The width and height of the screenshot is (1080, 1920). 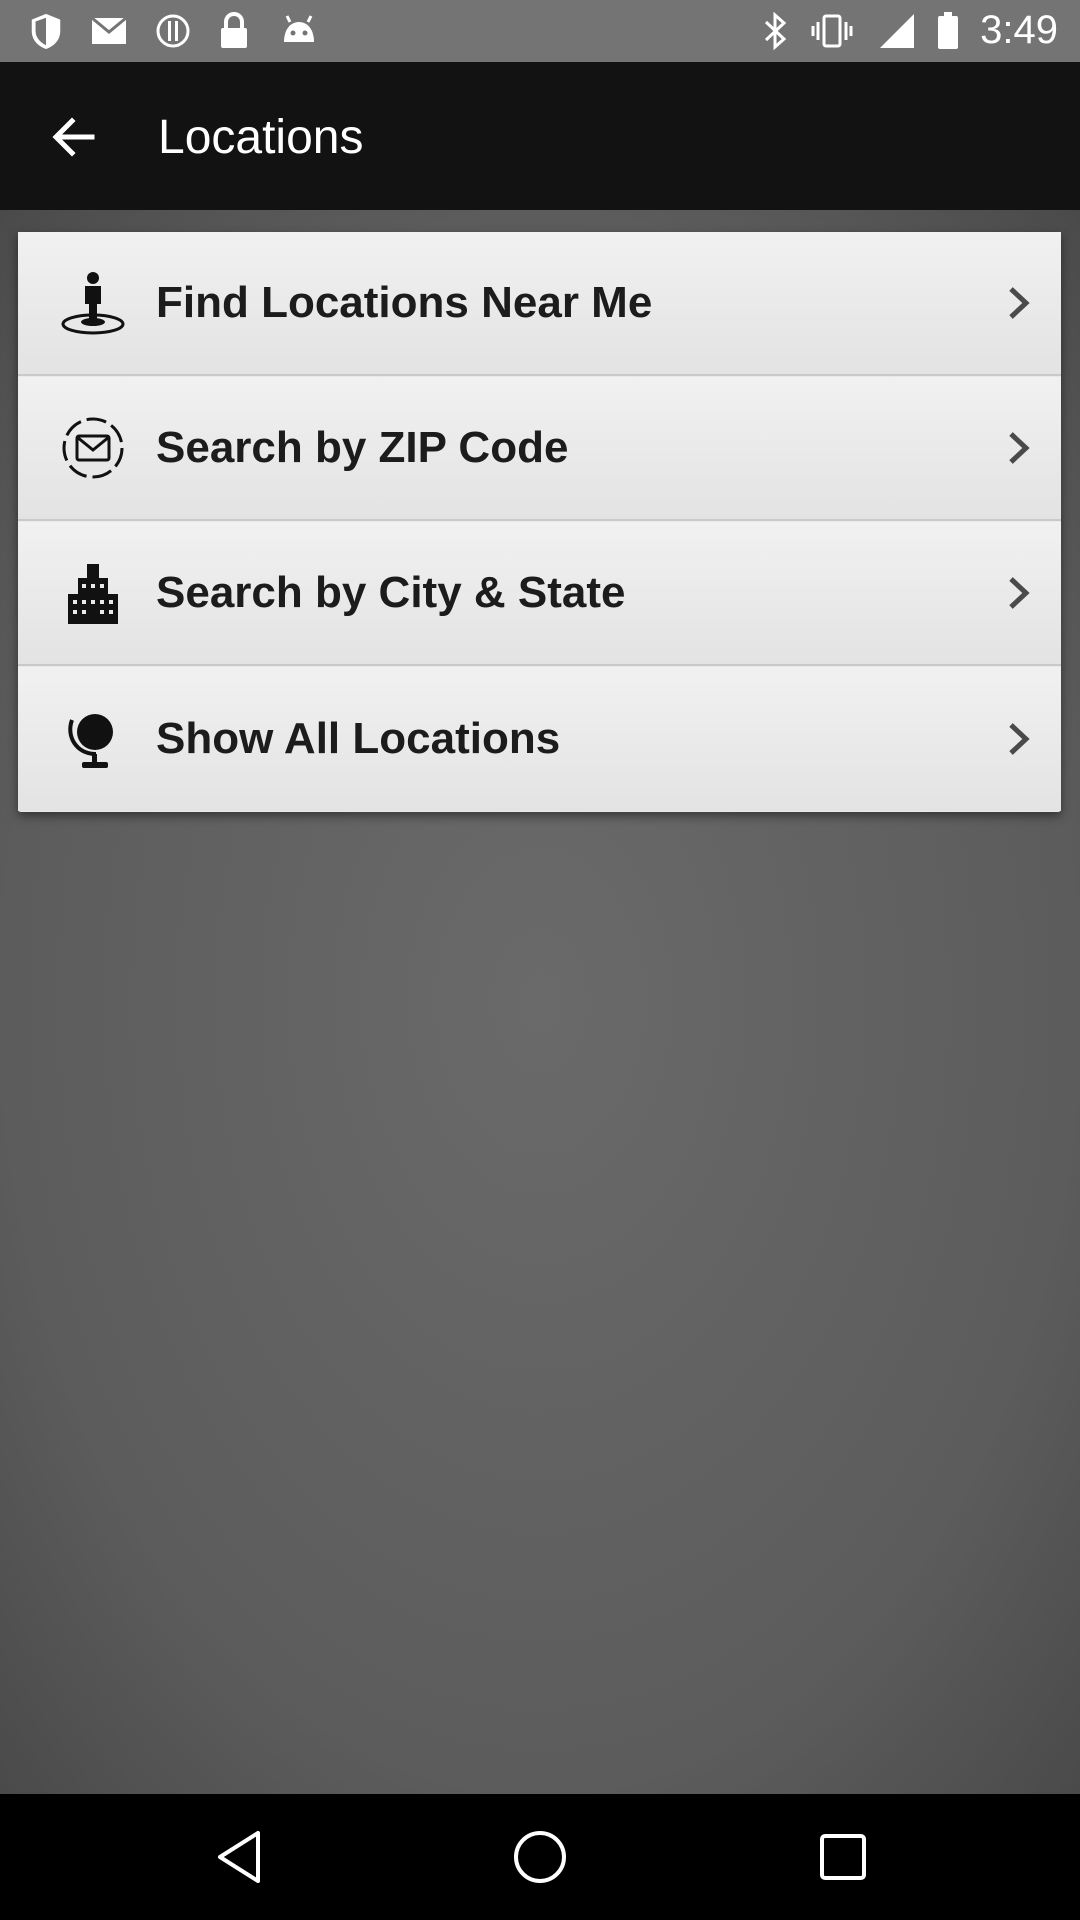 I want to click on menu-item-label: Search by City & State, so click(x=391, y=592).